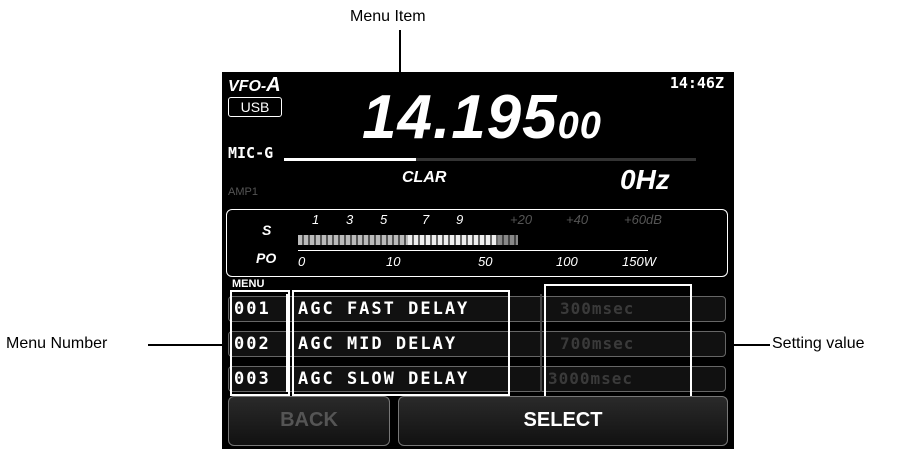  I want to click on frequency-main: 14.195, so click(460, 117).